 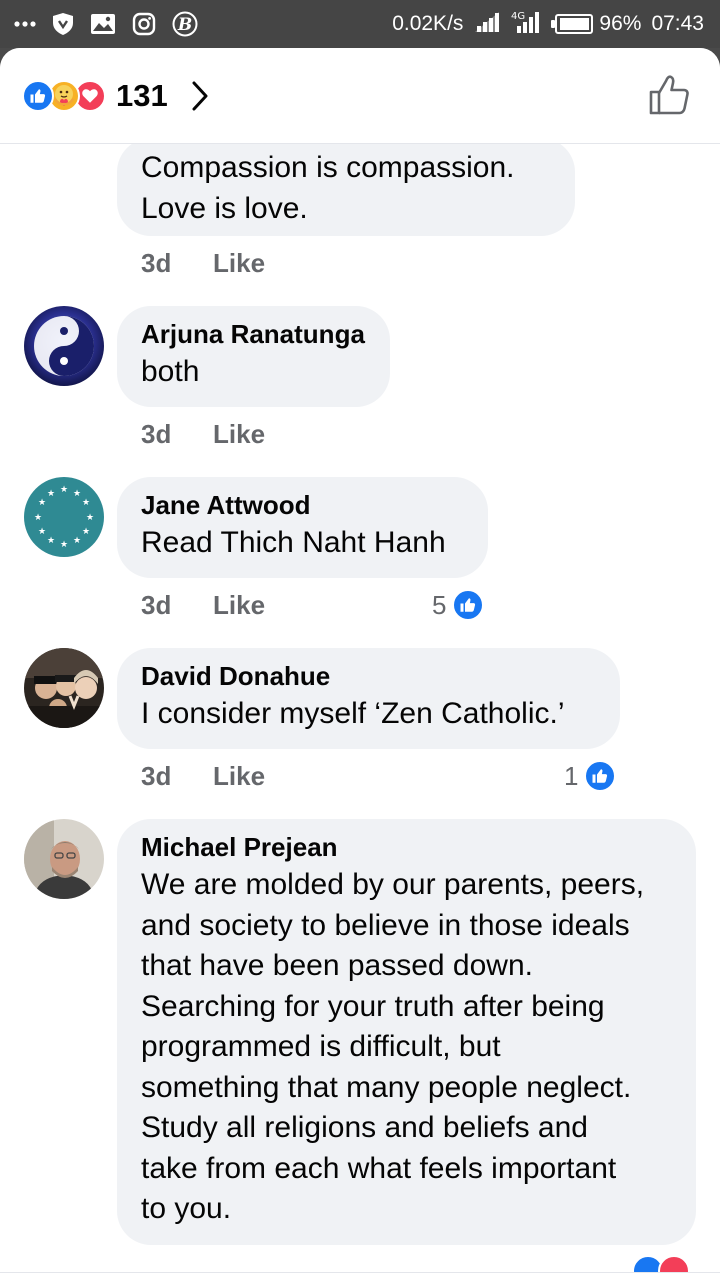 I want to click on comment-reaction-count: 5, so click(x=458, y=605).